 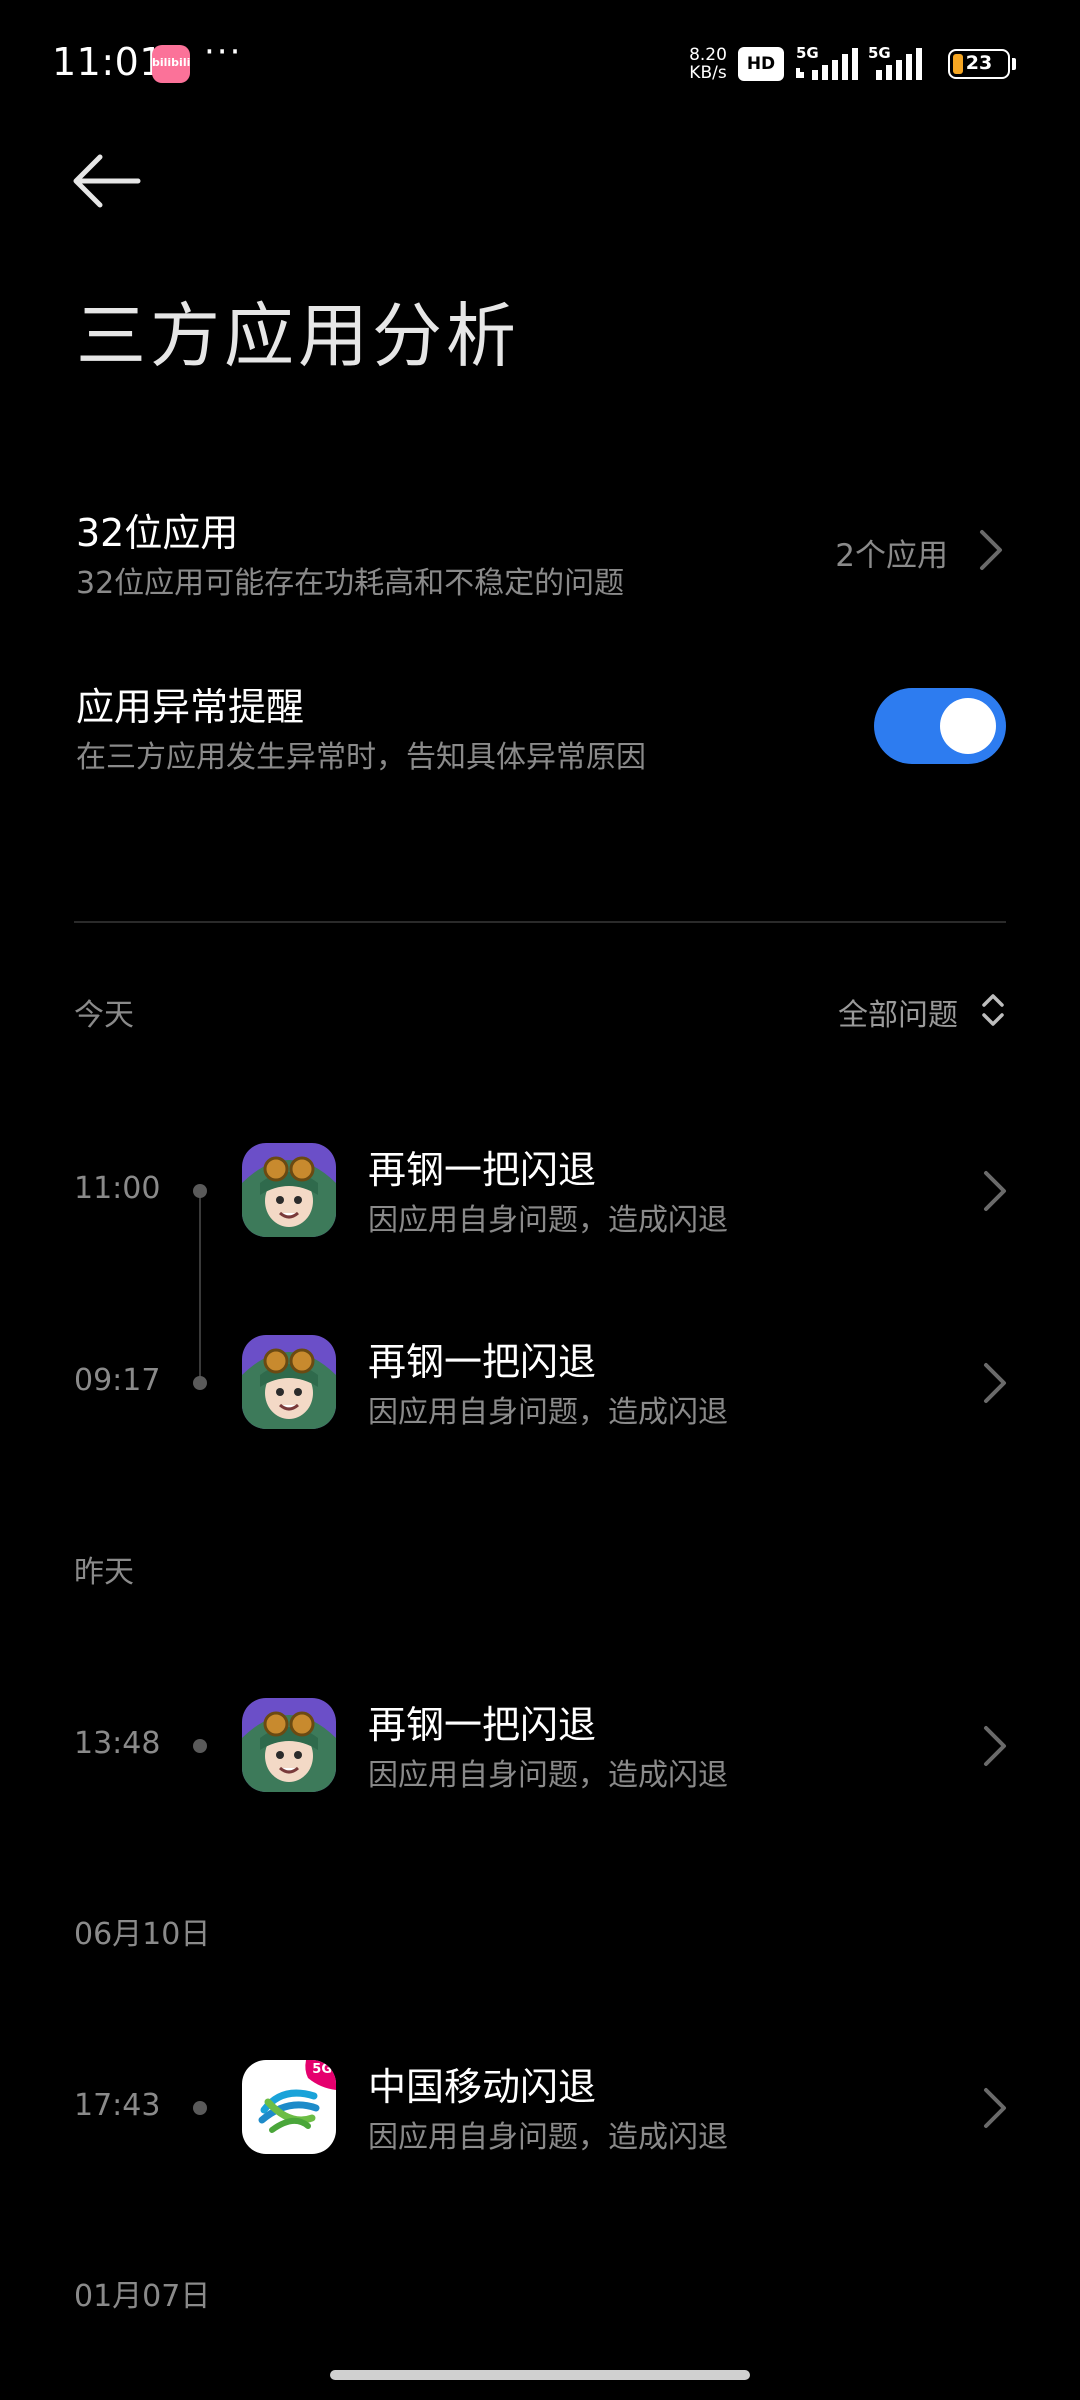 I want to click on setting-32bit-value: 2个应用, so click(x=891, y=556).